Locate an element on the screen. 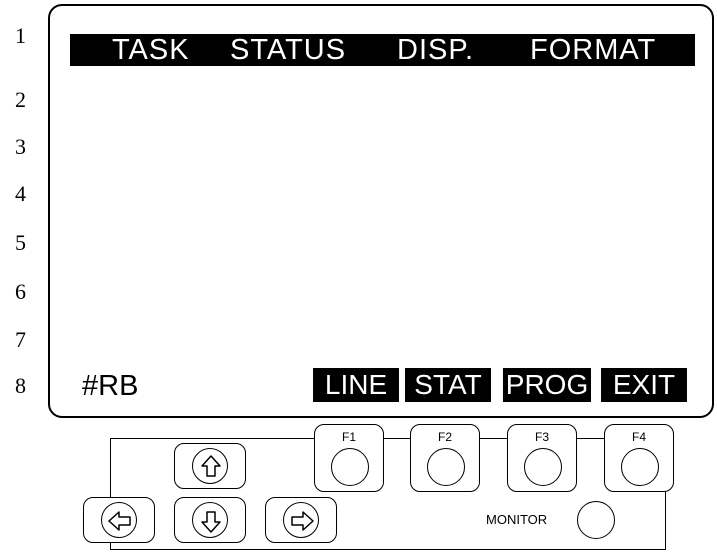 The width and height of the screenshot is (717, 554). mode-label: #RB is located at coordinates (110, 386).